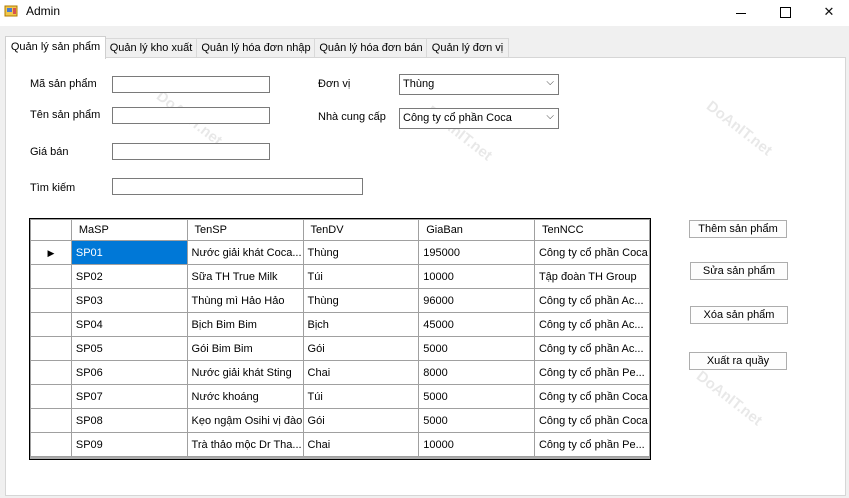 This screenshot has width=849, height=498. What do you see at coordinates (591, 276) in the screenshot?
I see `table-cell: Tập đoàn TH Group` at bounding box center [591, 276].